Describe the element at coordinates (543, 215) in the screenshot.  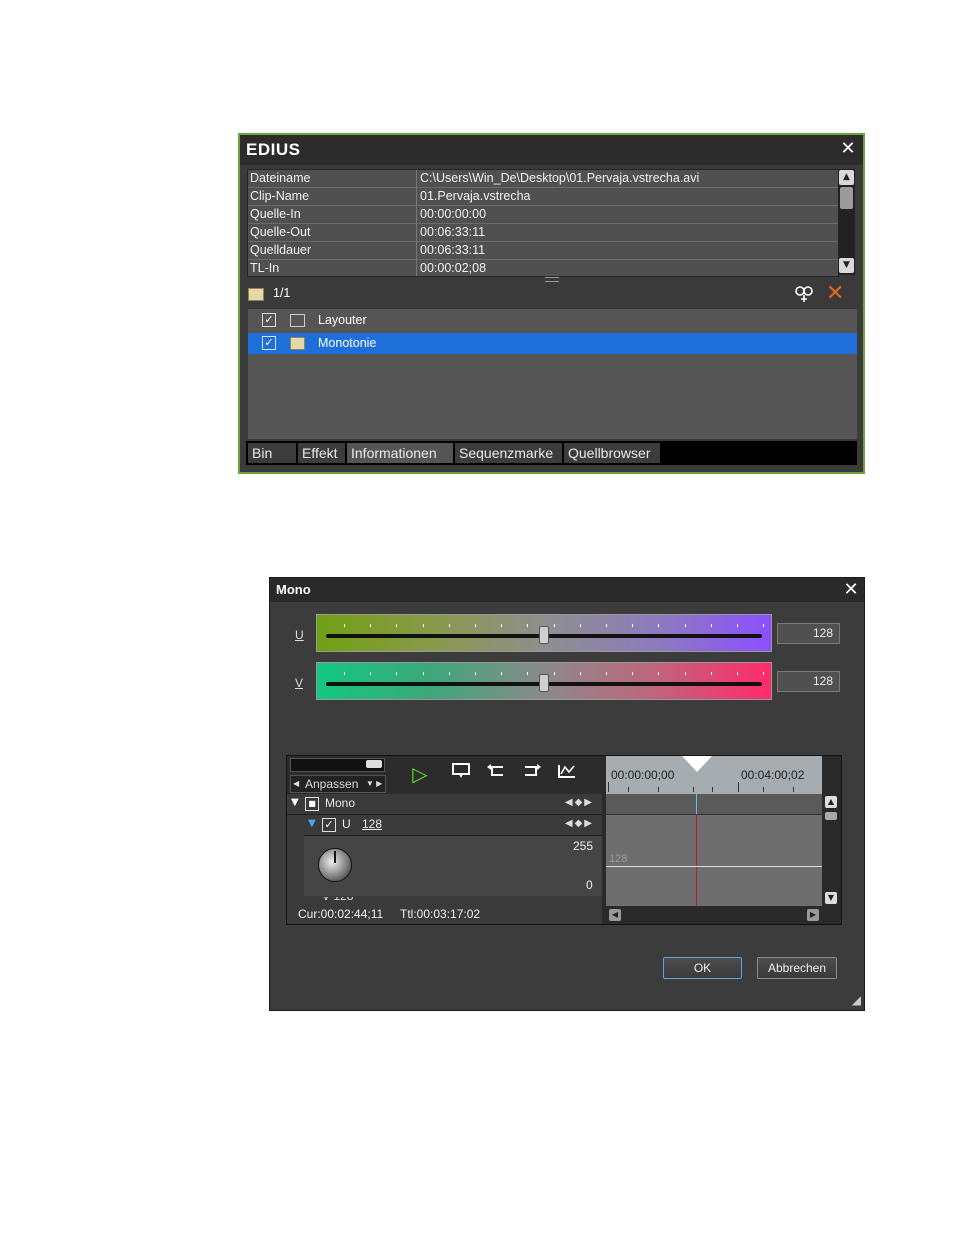
I see `info-row: Quelle-In 00:00:00:00` at that location.